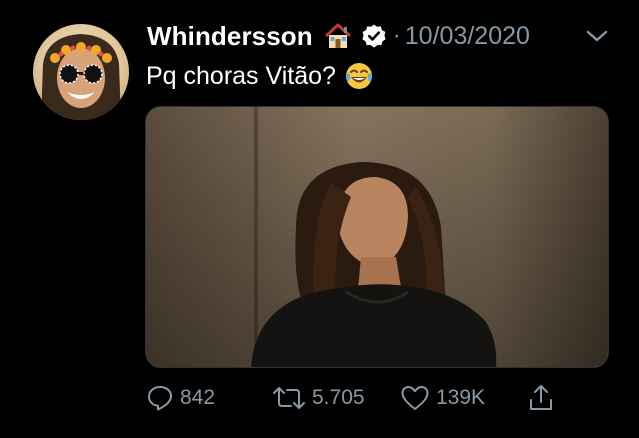 The width and height of the screenshot is (639, 438). Describe the element at coordinates (415, 398) in the screenshot. I see `heart-icon` at that location.